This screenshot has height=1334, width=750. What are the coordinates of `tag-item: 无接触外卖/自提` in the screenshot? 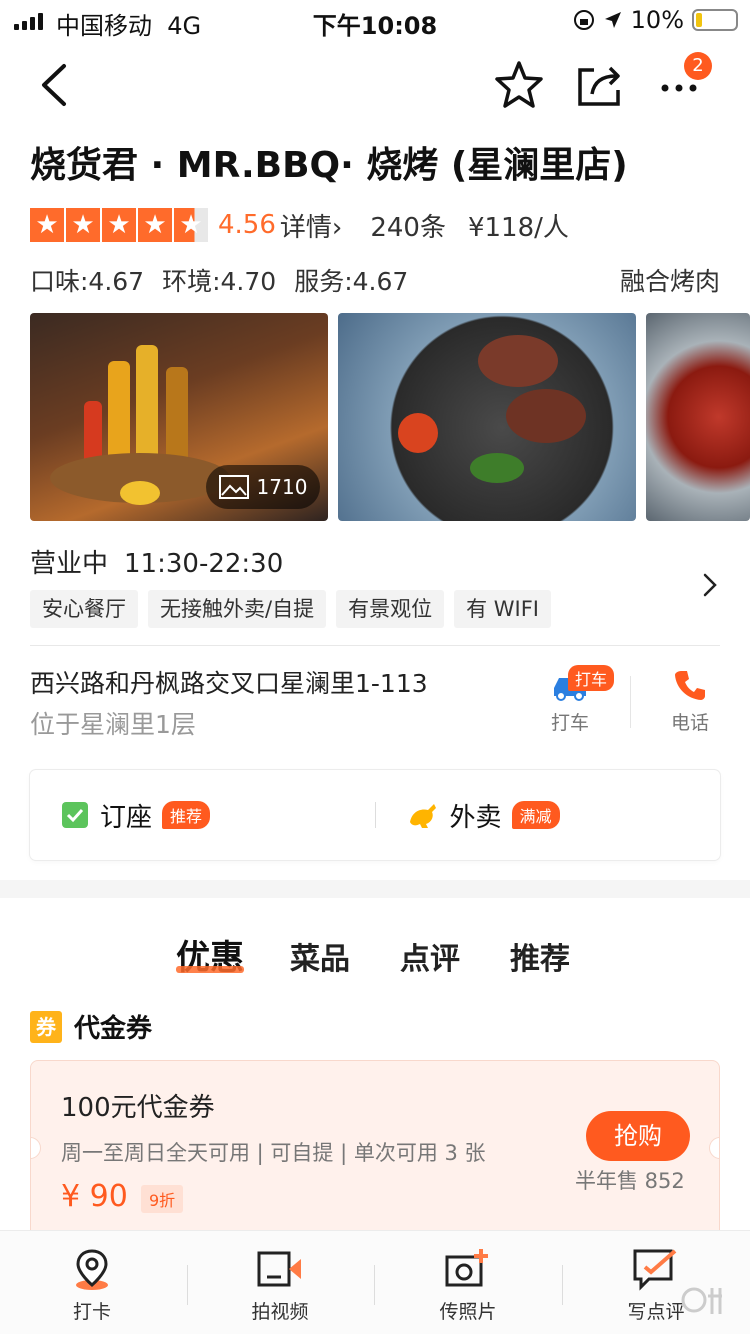 It's located at (237, 609).